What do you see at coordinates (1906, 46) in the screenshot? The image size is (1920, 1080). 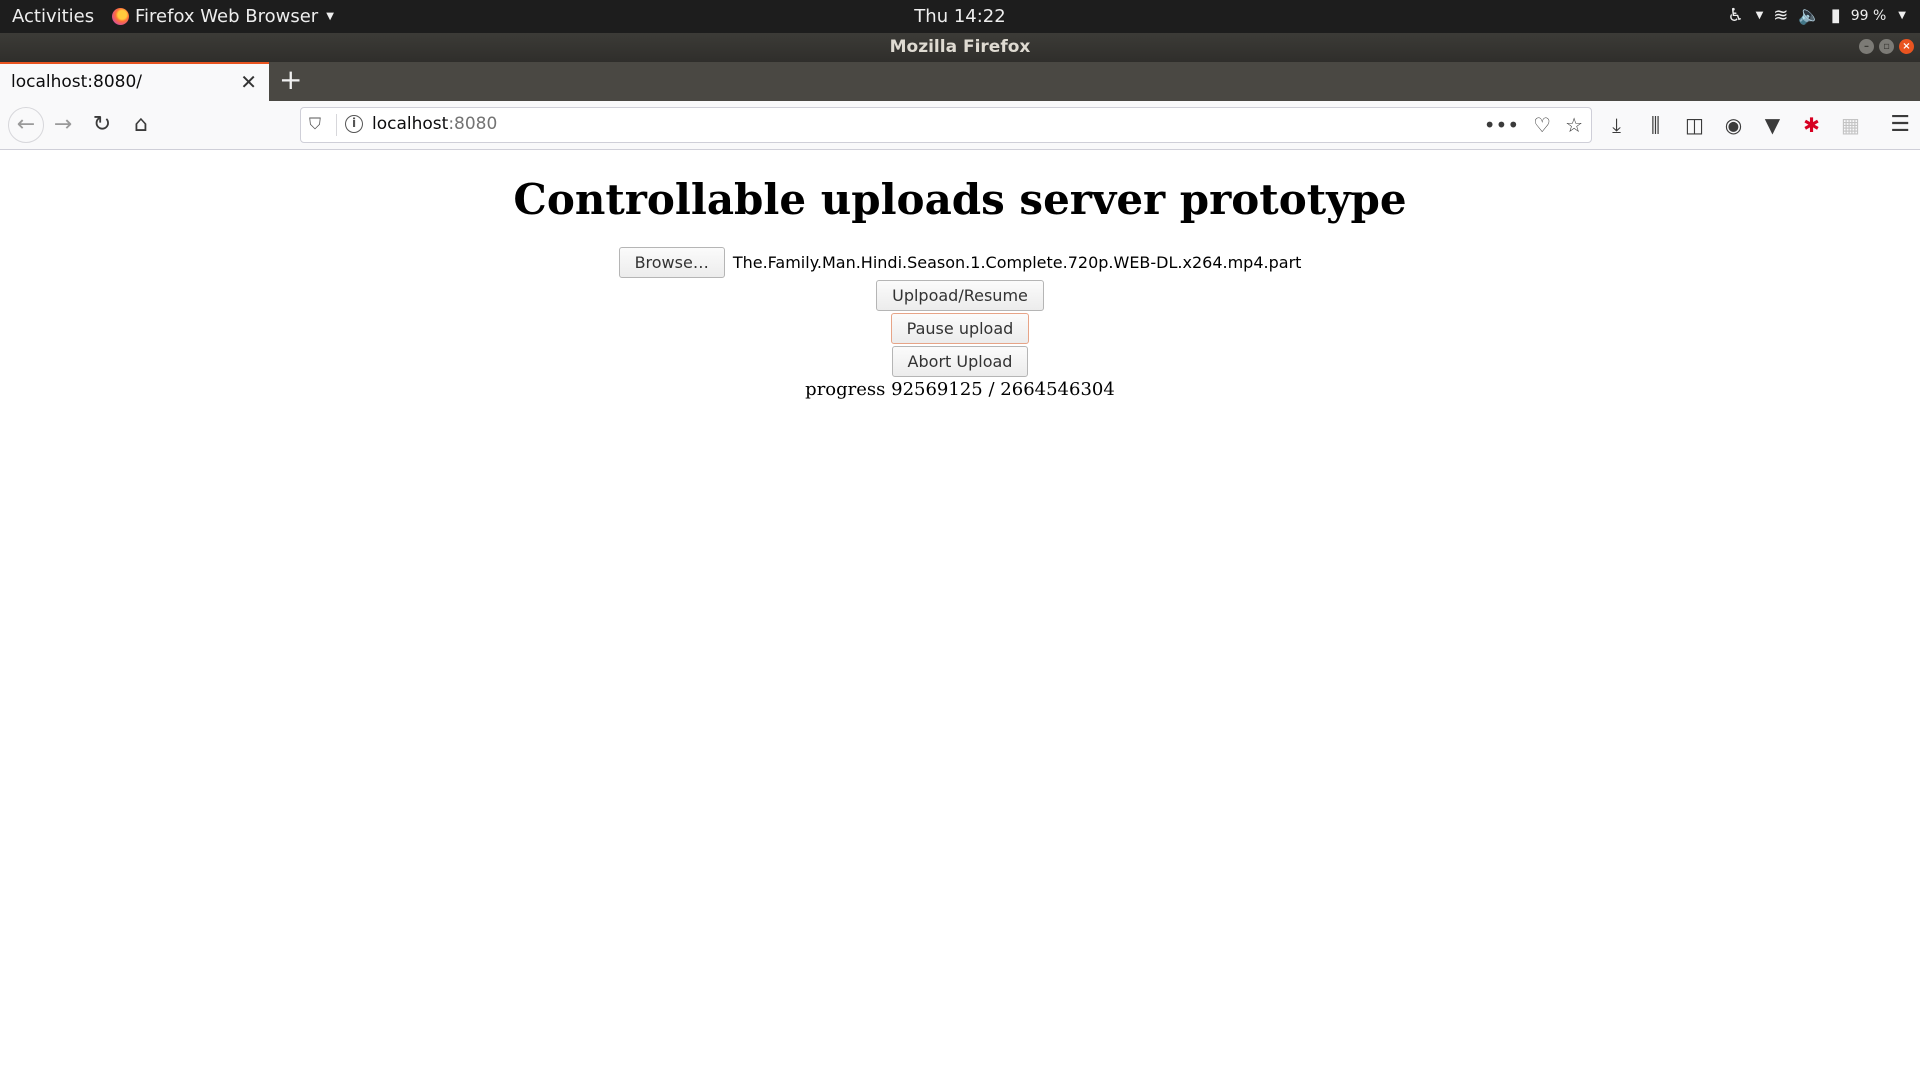 I see `close-window-button: ×` at bounding box center [1906, 46].